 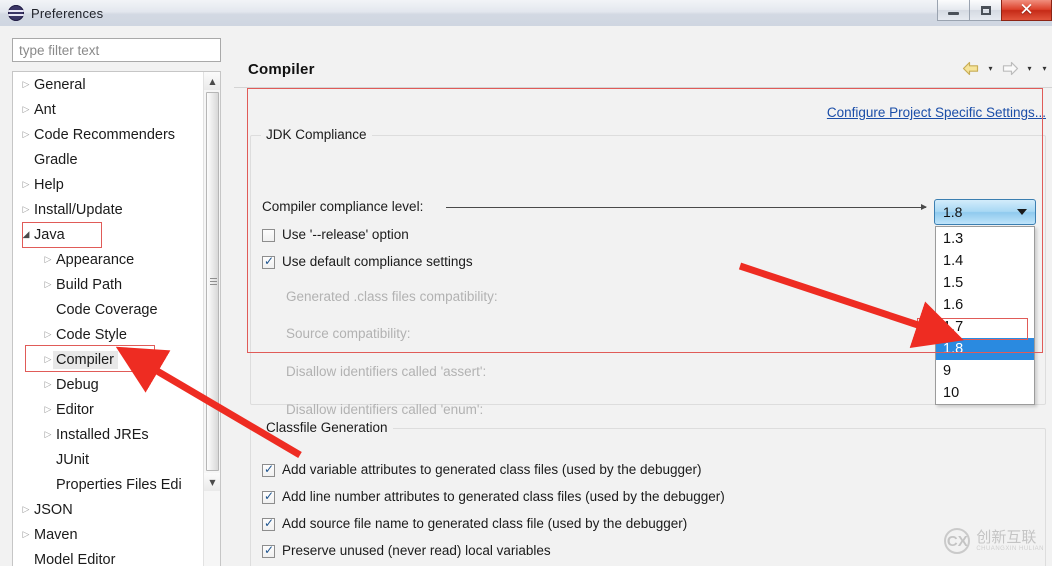 I want to click on tree-scrollbar: ▲ ▼, so click(x=211, y=319).